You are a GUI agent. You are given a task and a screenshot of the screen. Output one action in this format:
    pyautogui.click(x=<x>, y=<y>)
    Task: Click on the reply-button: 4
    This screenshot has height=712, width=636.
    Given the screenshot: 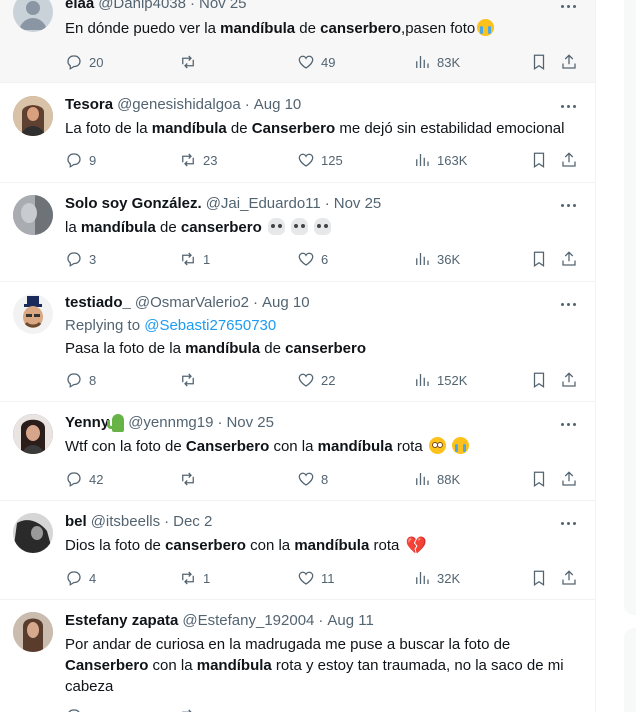 What is the action you would take?
    pyautogui.click(x=80, y=578)
    